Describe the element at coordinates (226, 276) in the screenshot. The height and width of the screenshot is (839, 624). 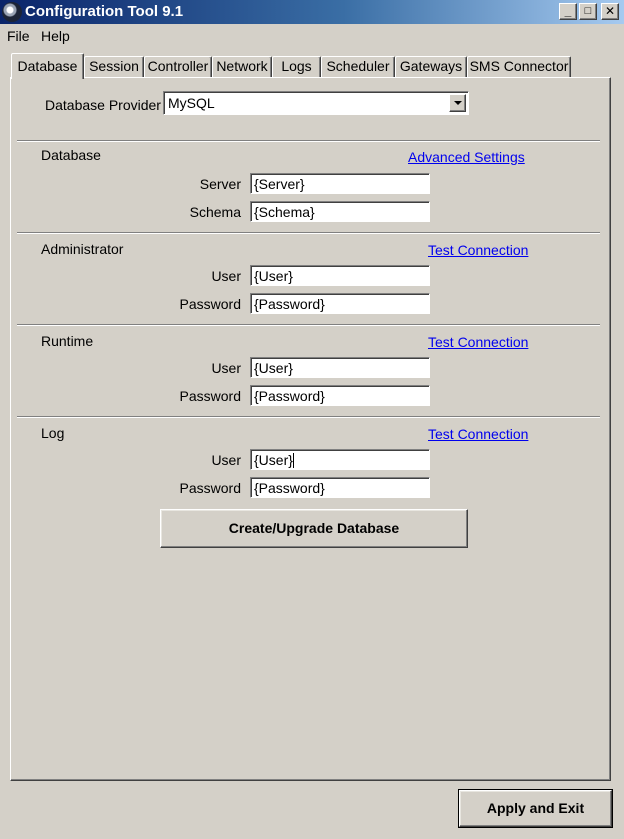
I see `admin-user-label: User` at that location.